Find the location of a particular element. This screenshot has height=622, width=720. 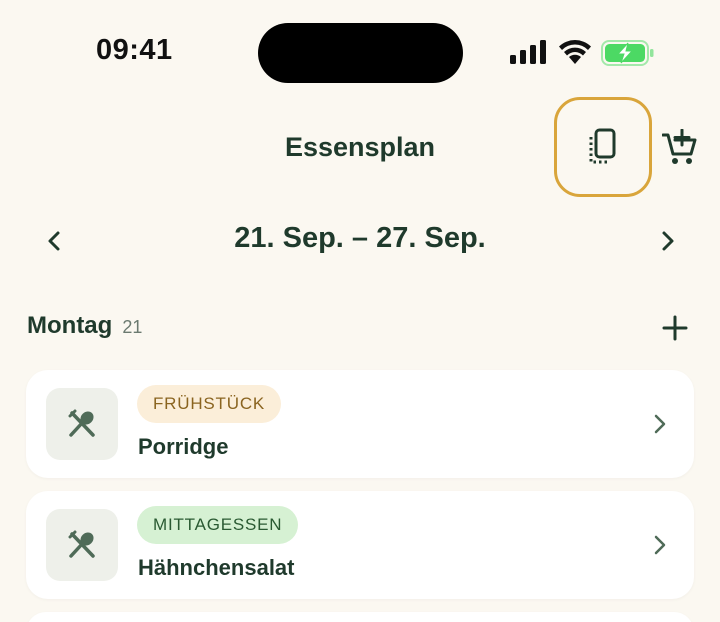

day-heading: Montag 21 is located at coordinates (84, 326).